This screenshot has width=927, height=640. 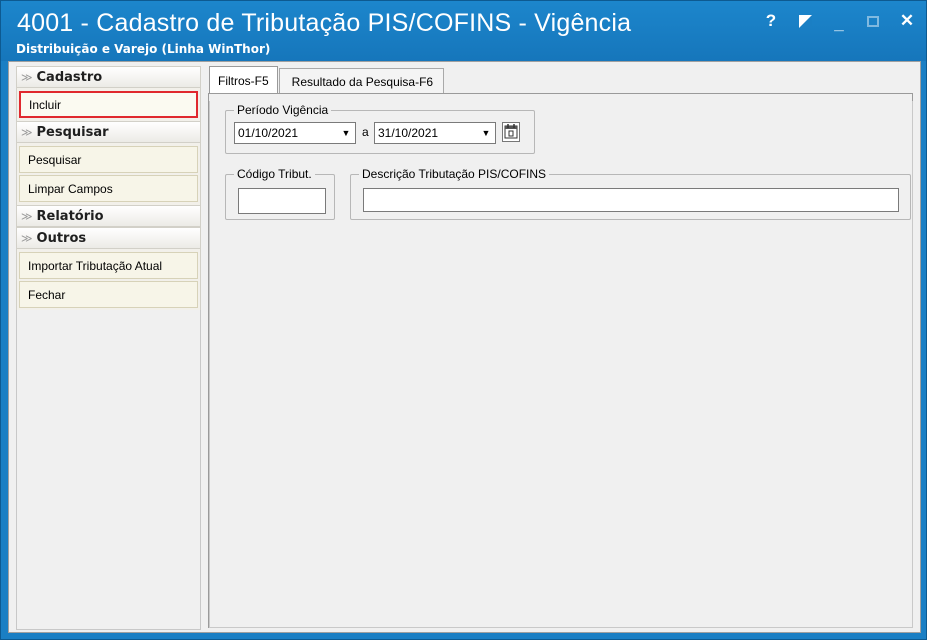 I want to click on sidebar-group-cadastro: ≫ Cadastro, so click(x=108, y=77).